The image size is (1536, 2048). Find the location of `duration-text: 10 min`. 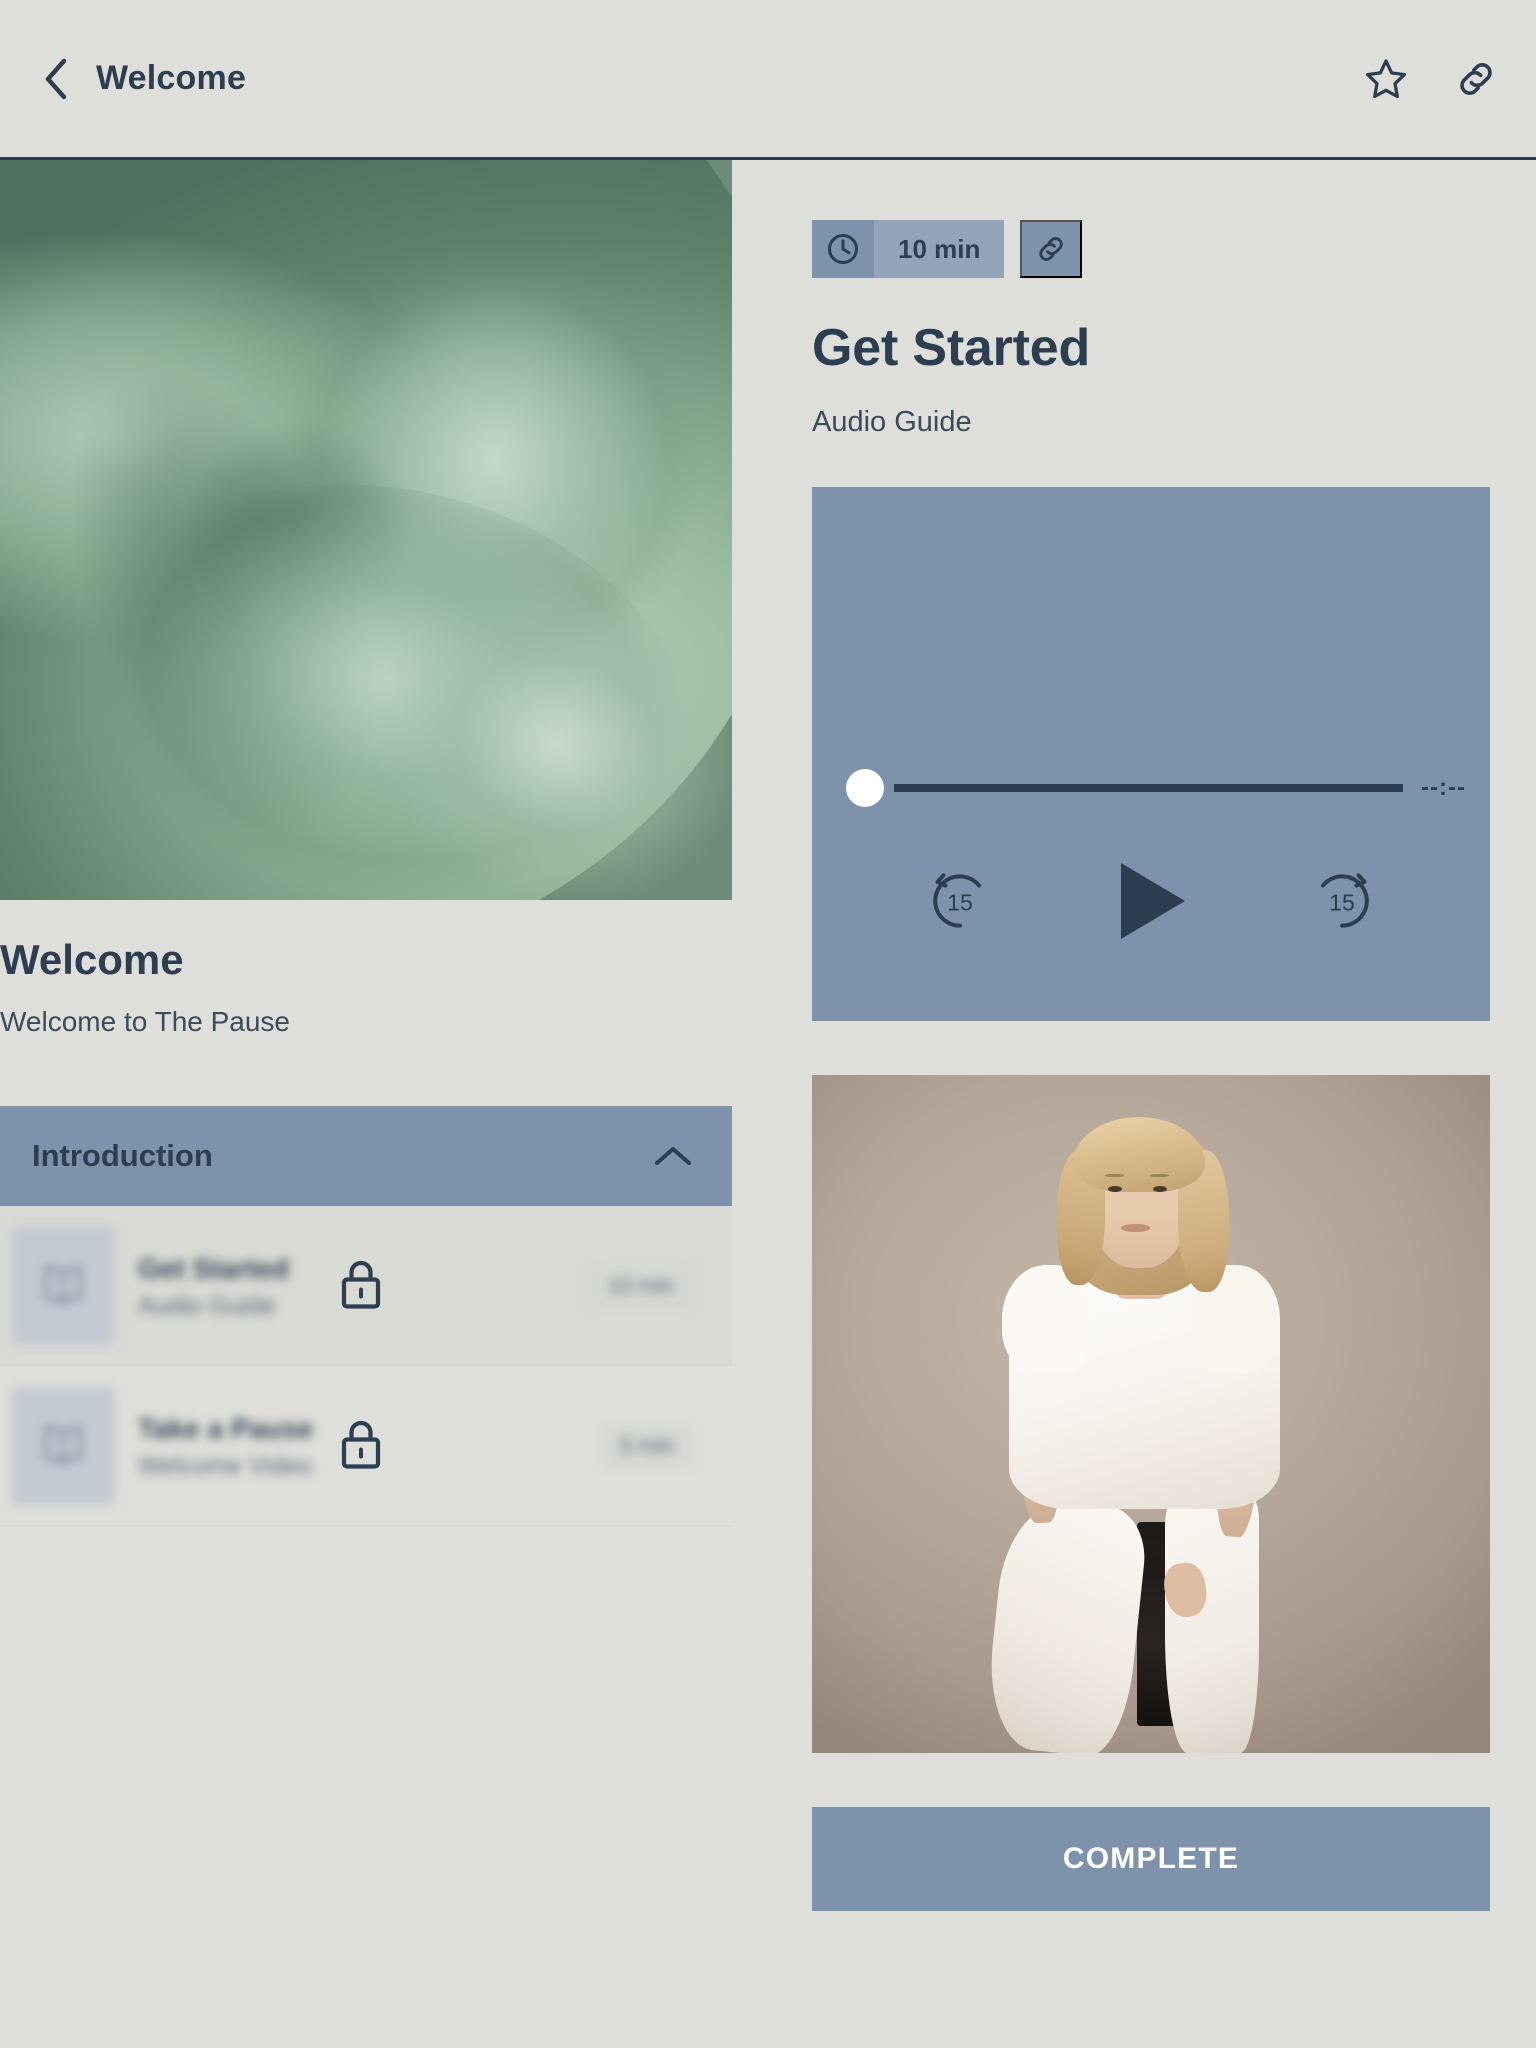

duration-text: 10 min is located at coordinates (939, 249).